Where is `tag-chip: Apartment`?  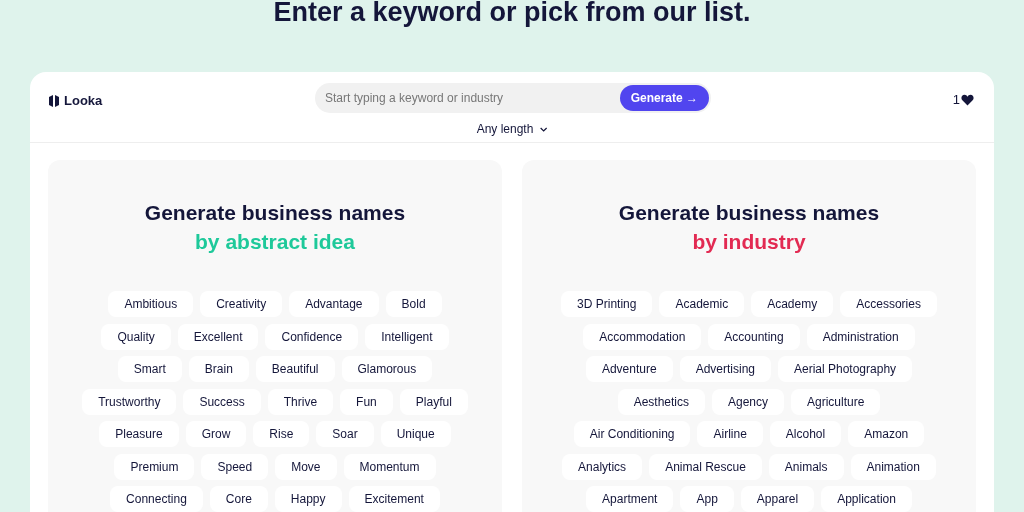
tag-chip: Apartment is located at coordinates (630, 499).